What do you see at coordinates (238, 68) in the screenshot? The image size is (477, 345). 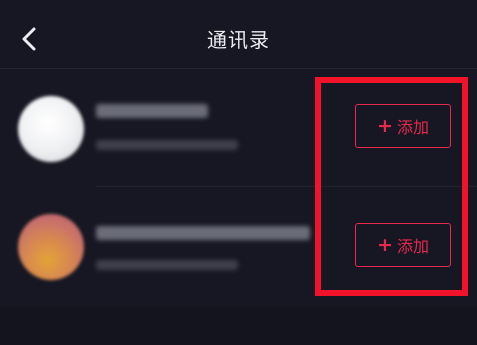 I see `header-divider` at bounding box center [238, 68].